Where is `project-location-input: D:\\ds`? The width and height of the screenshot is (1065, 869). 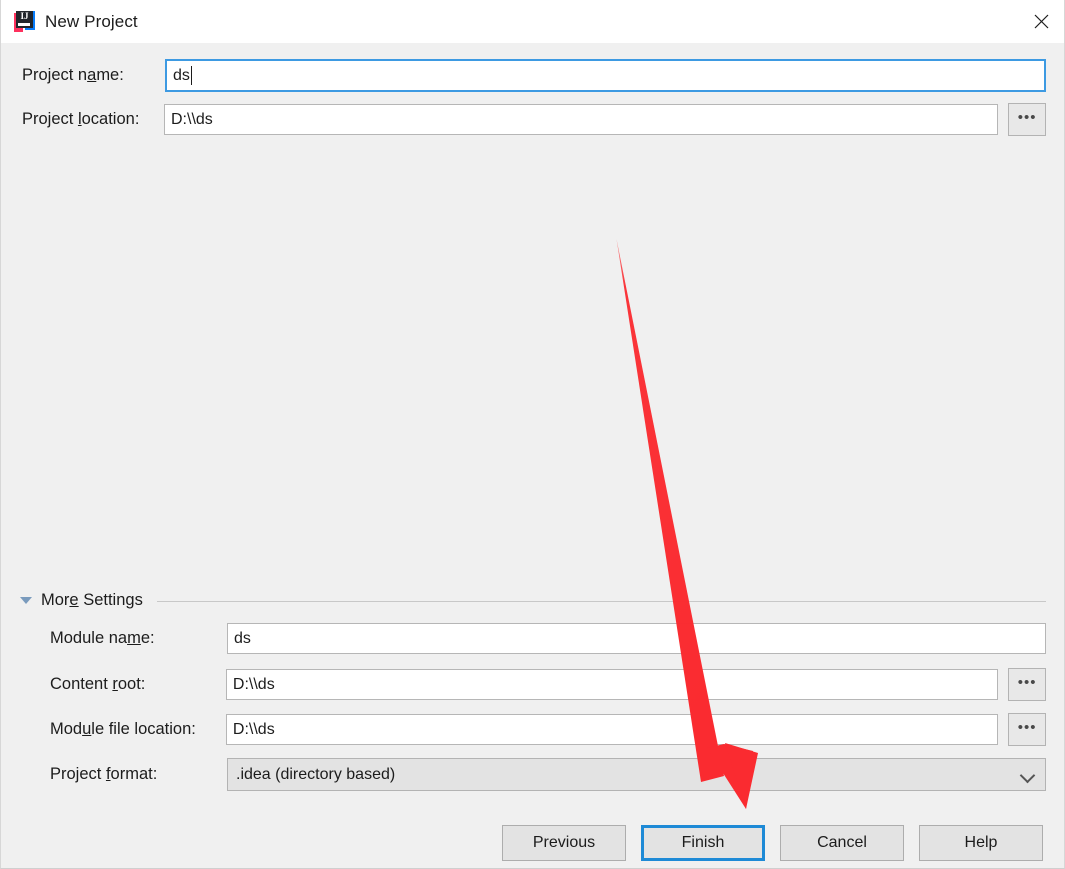
project-location-input: D:\\ds is located at coordinates (581, 119).